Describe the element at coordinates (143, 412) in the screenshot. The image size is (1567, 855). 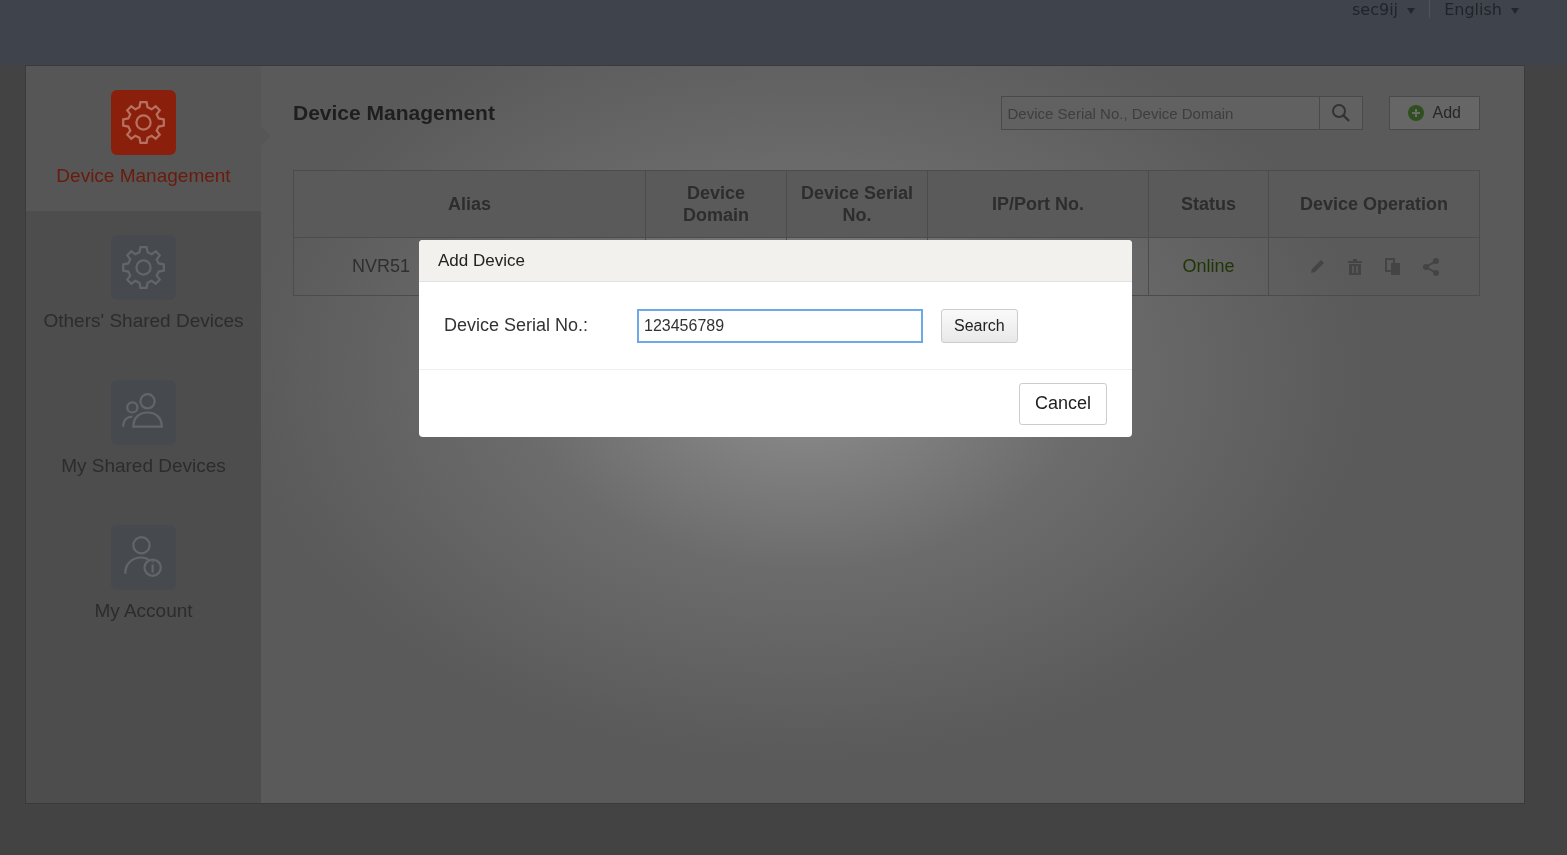
I see `users-icon` at that location.